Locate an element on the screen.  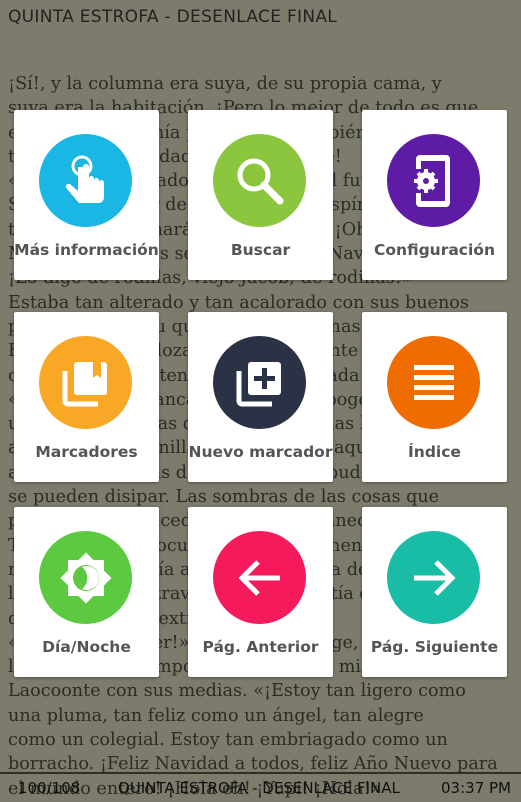
settings-label: Configuración is located at coordinates (434, 250).